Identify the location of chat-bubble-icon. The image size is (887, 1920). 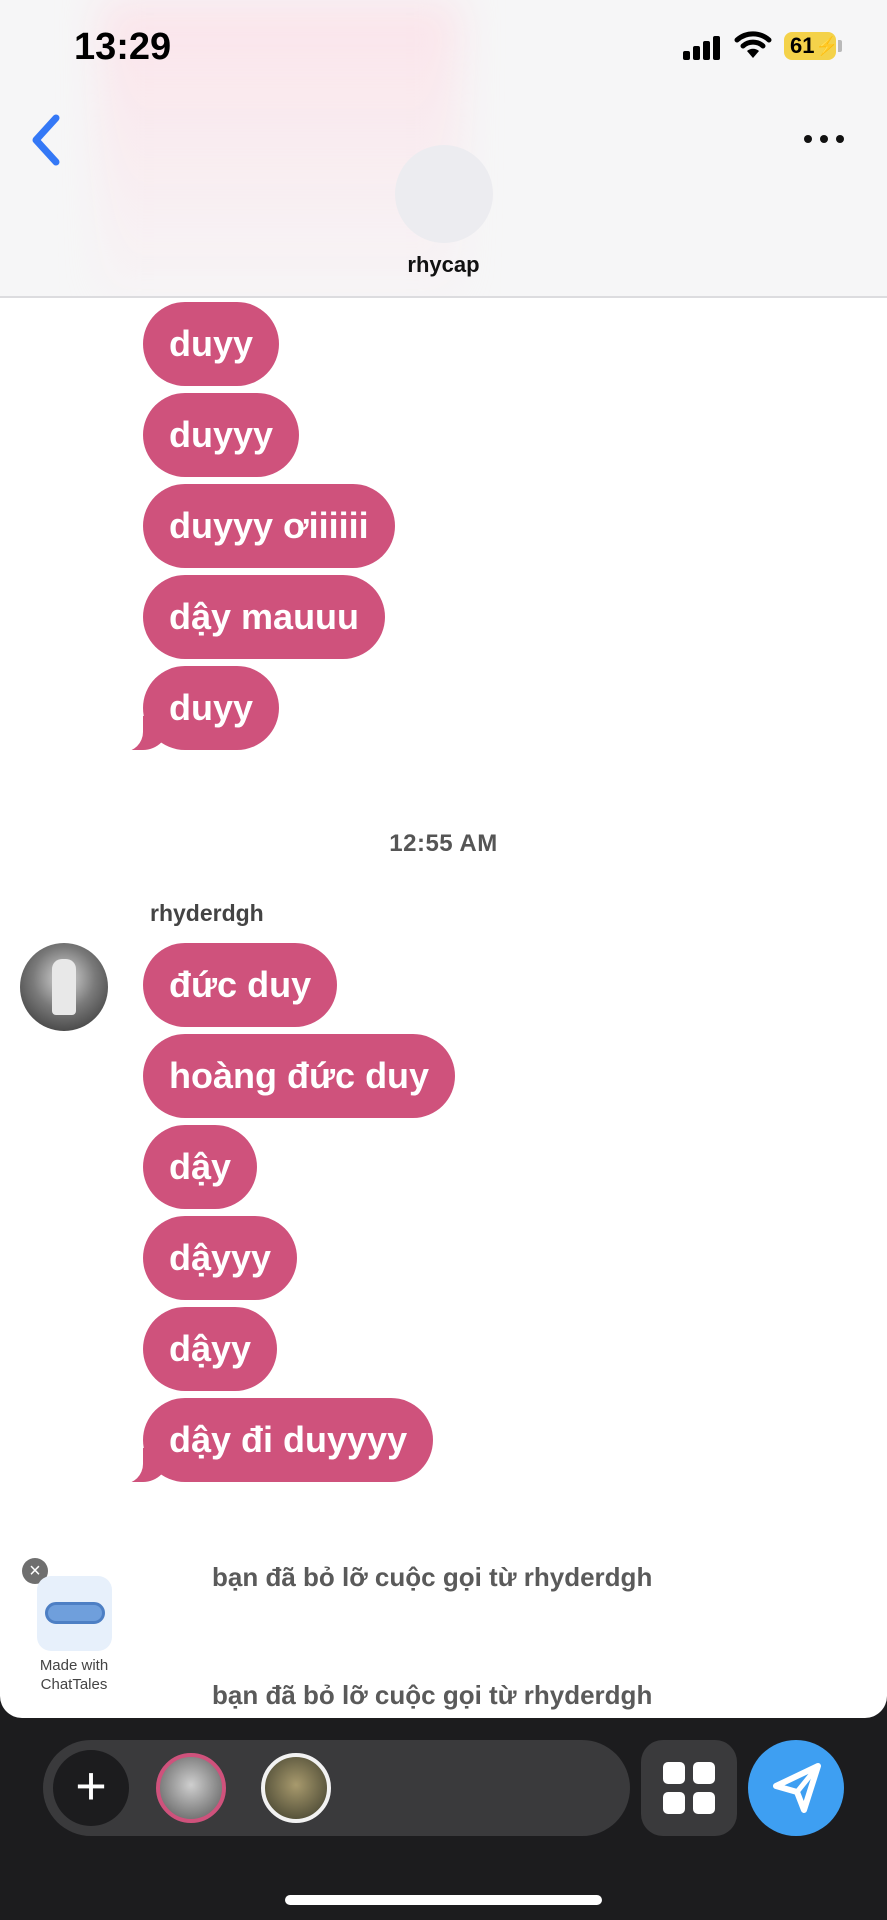
(75, 1613).